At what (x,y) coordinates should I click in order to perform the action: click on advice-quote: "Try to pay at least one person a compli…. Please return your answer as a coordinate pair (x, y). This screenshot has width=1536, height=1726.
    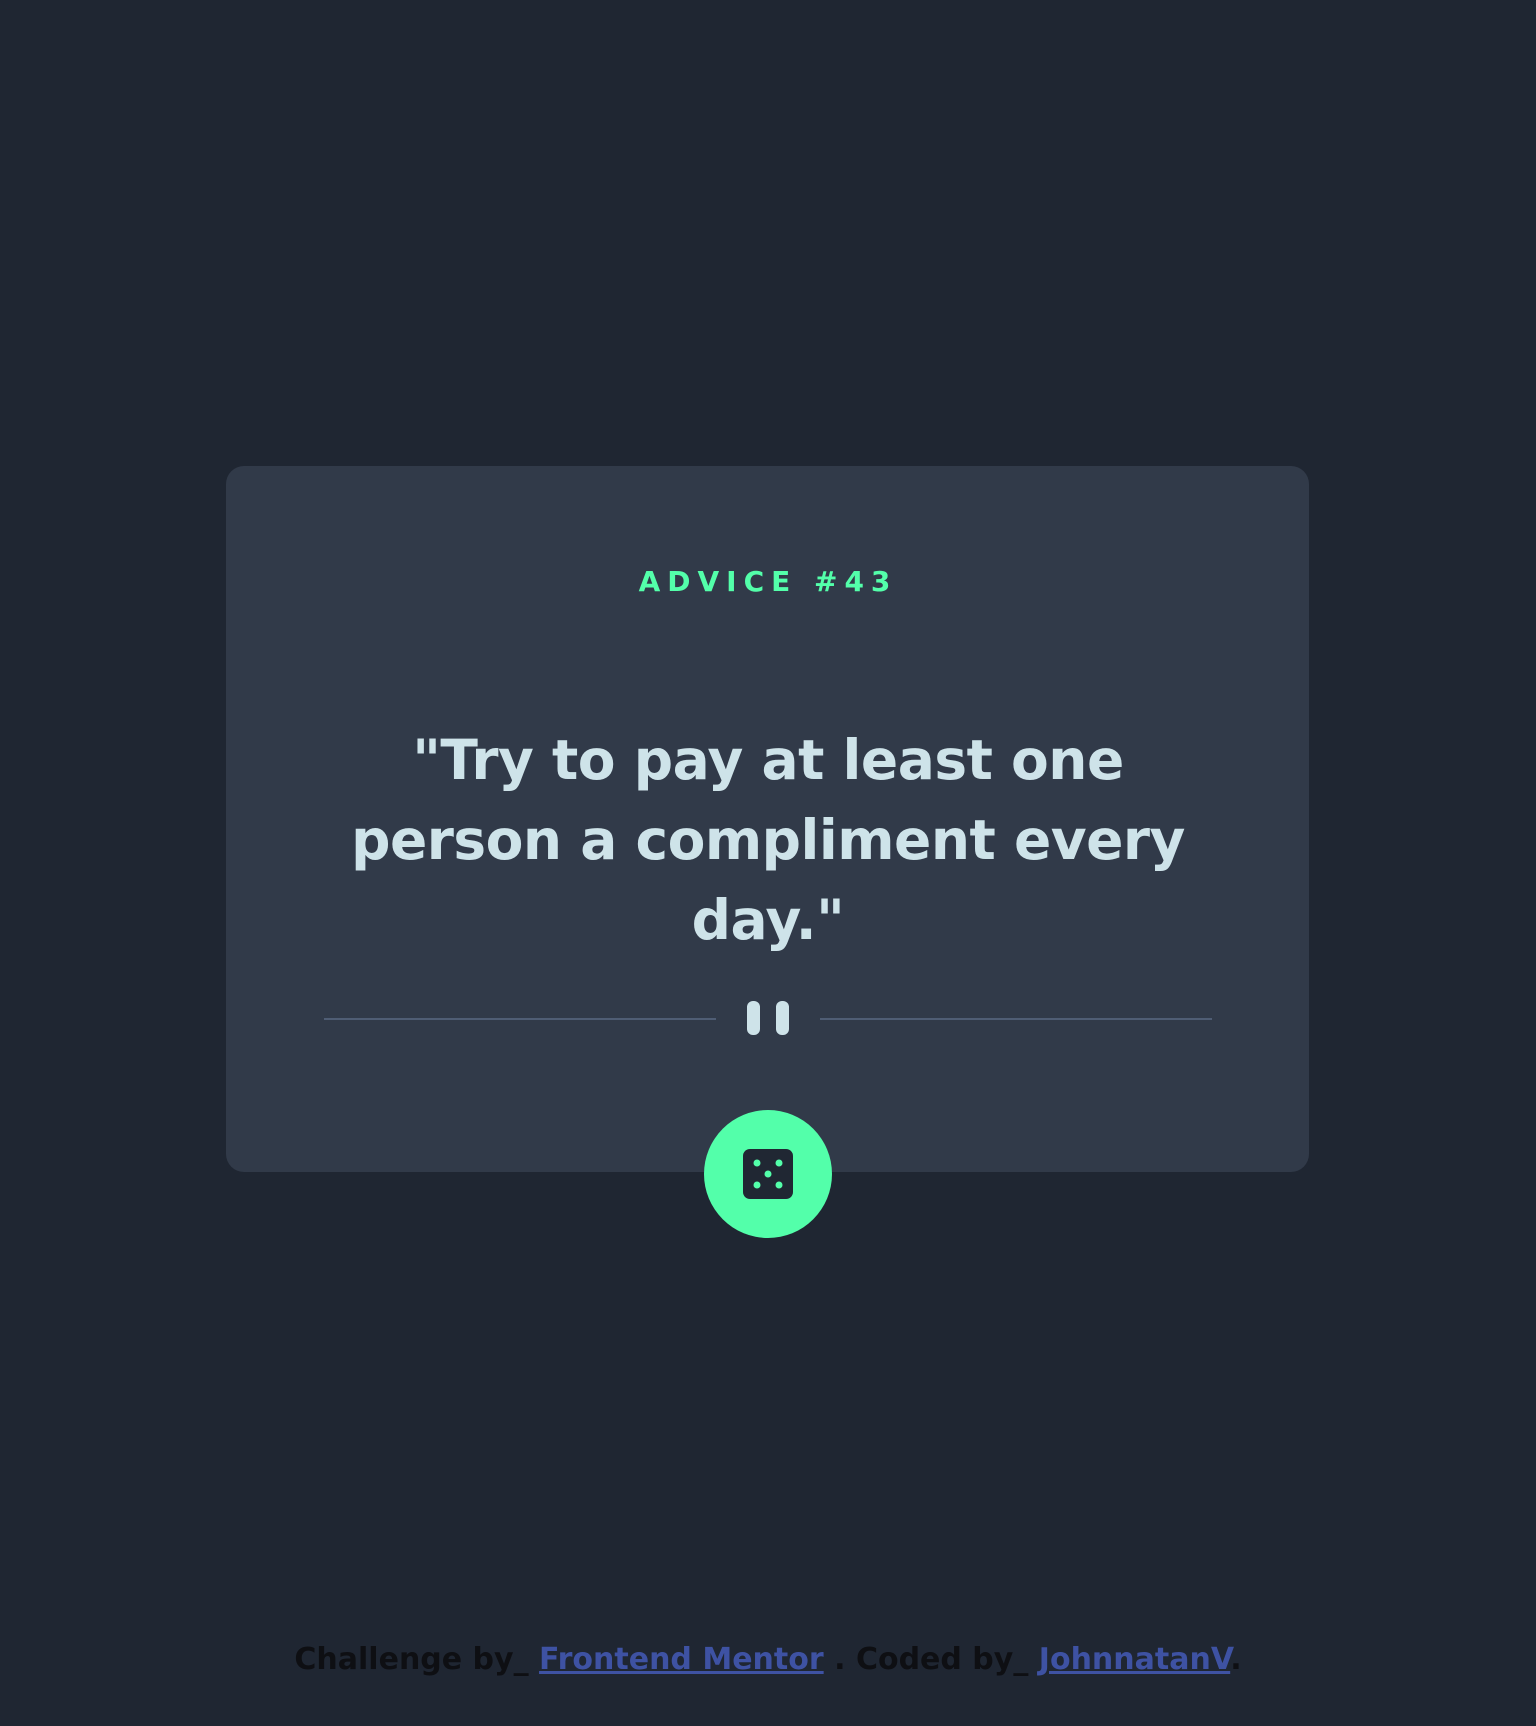
    Looking at the image, I should click on (768, 840).